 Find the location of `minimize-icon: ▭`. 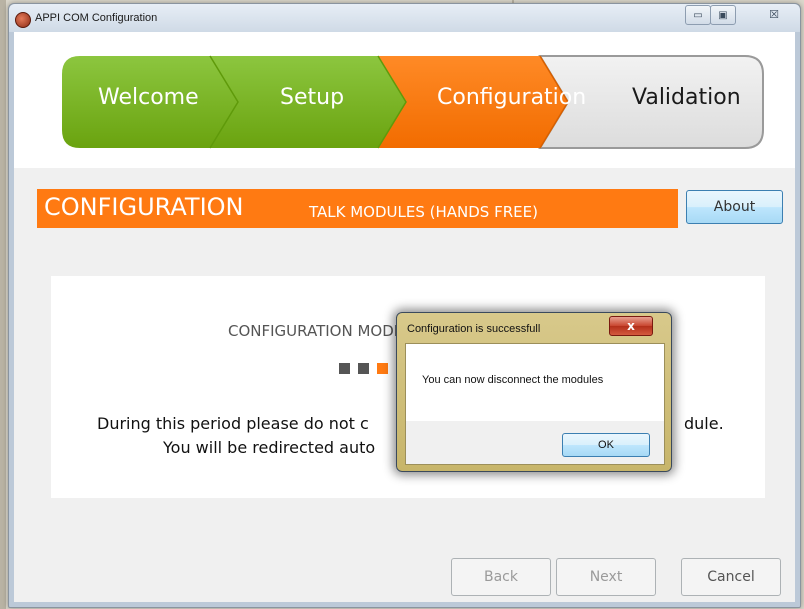

minimize-icon: ▭ is located at coordinates (698, 15).